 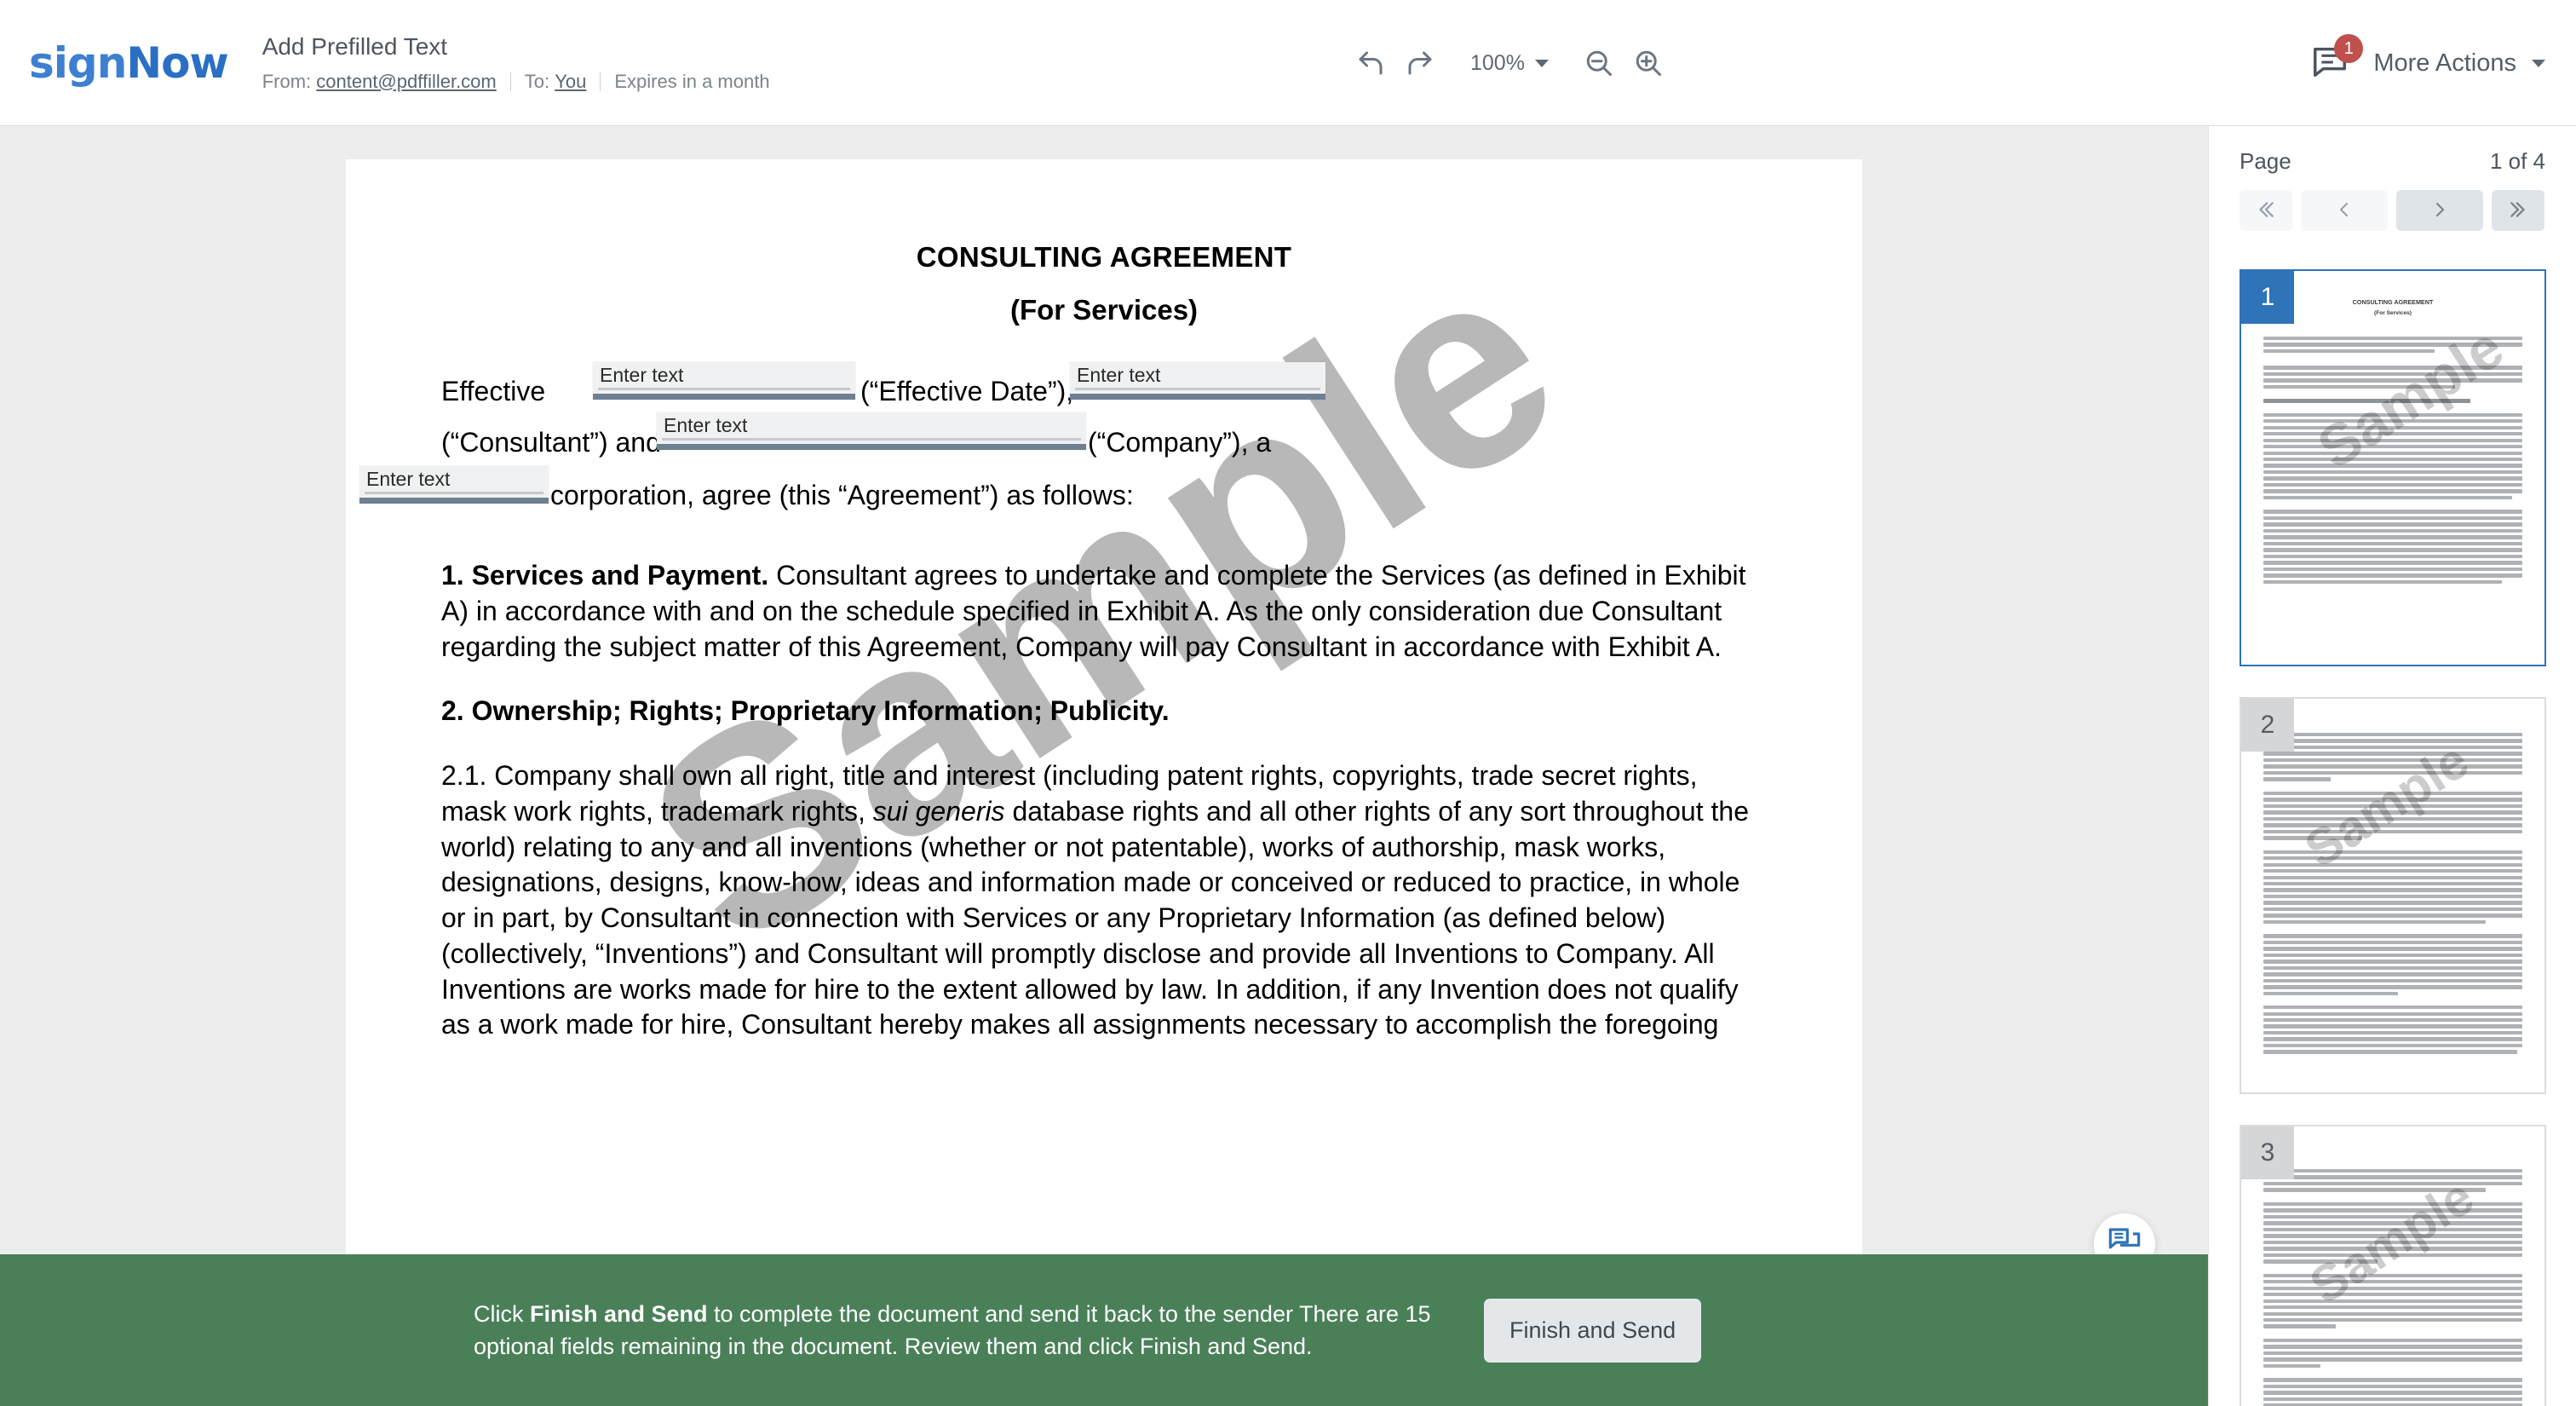 I want to click on clause-2-1-italic: sui generis, so click(x=939, y=811).